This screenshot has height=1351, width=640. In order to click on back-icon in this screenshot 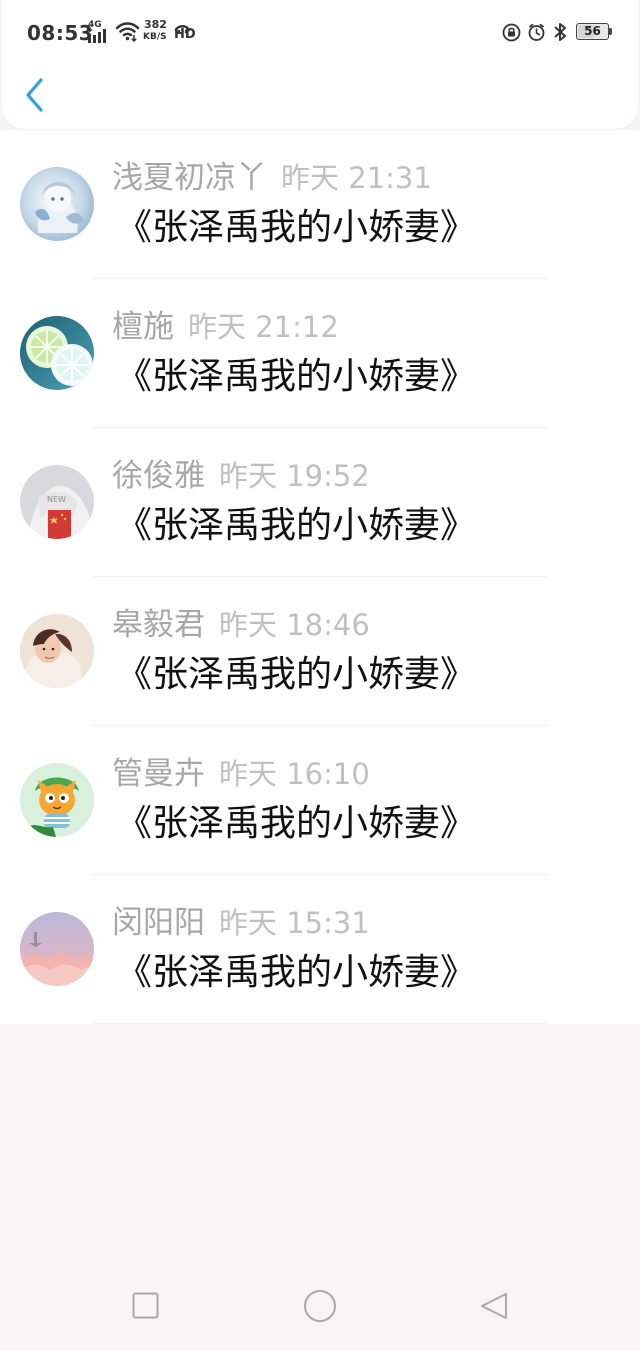, I will do `click(37, 95)`.